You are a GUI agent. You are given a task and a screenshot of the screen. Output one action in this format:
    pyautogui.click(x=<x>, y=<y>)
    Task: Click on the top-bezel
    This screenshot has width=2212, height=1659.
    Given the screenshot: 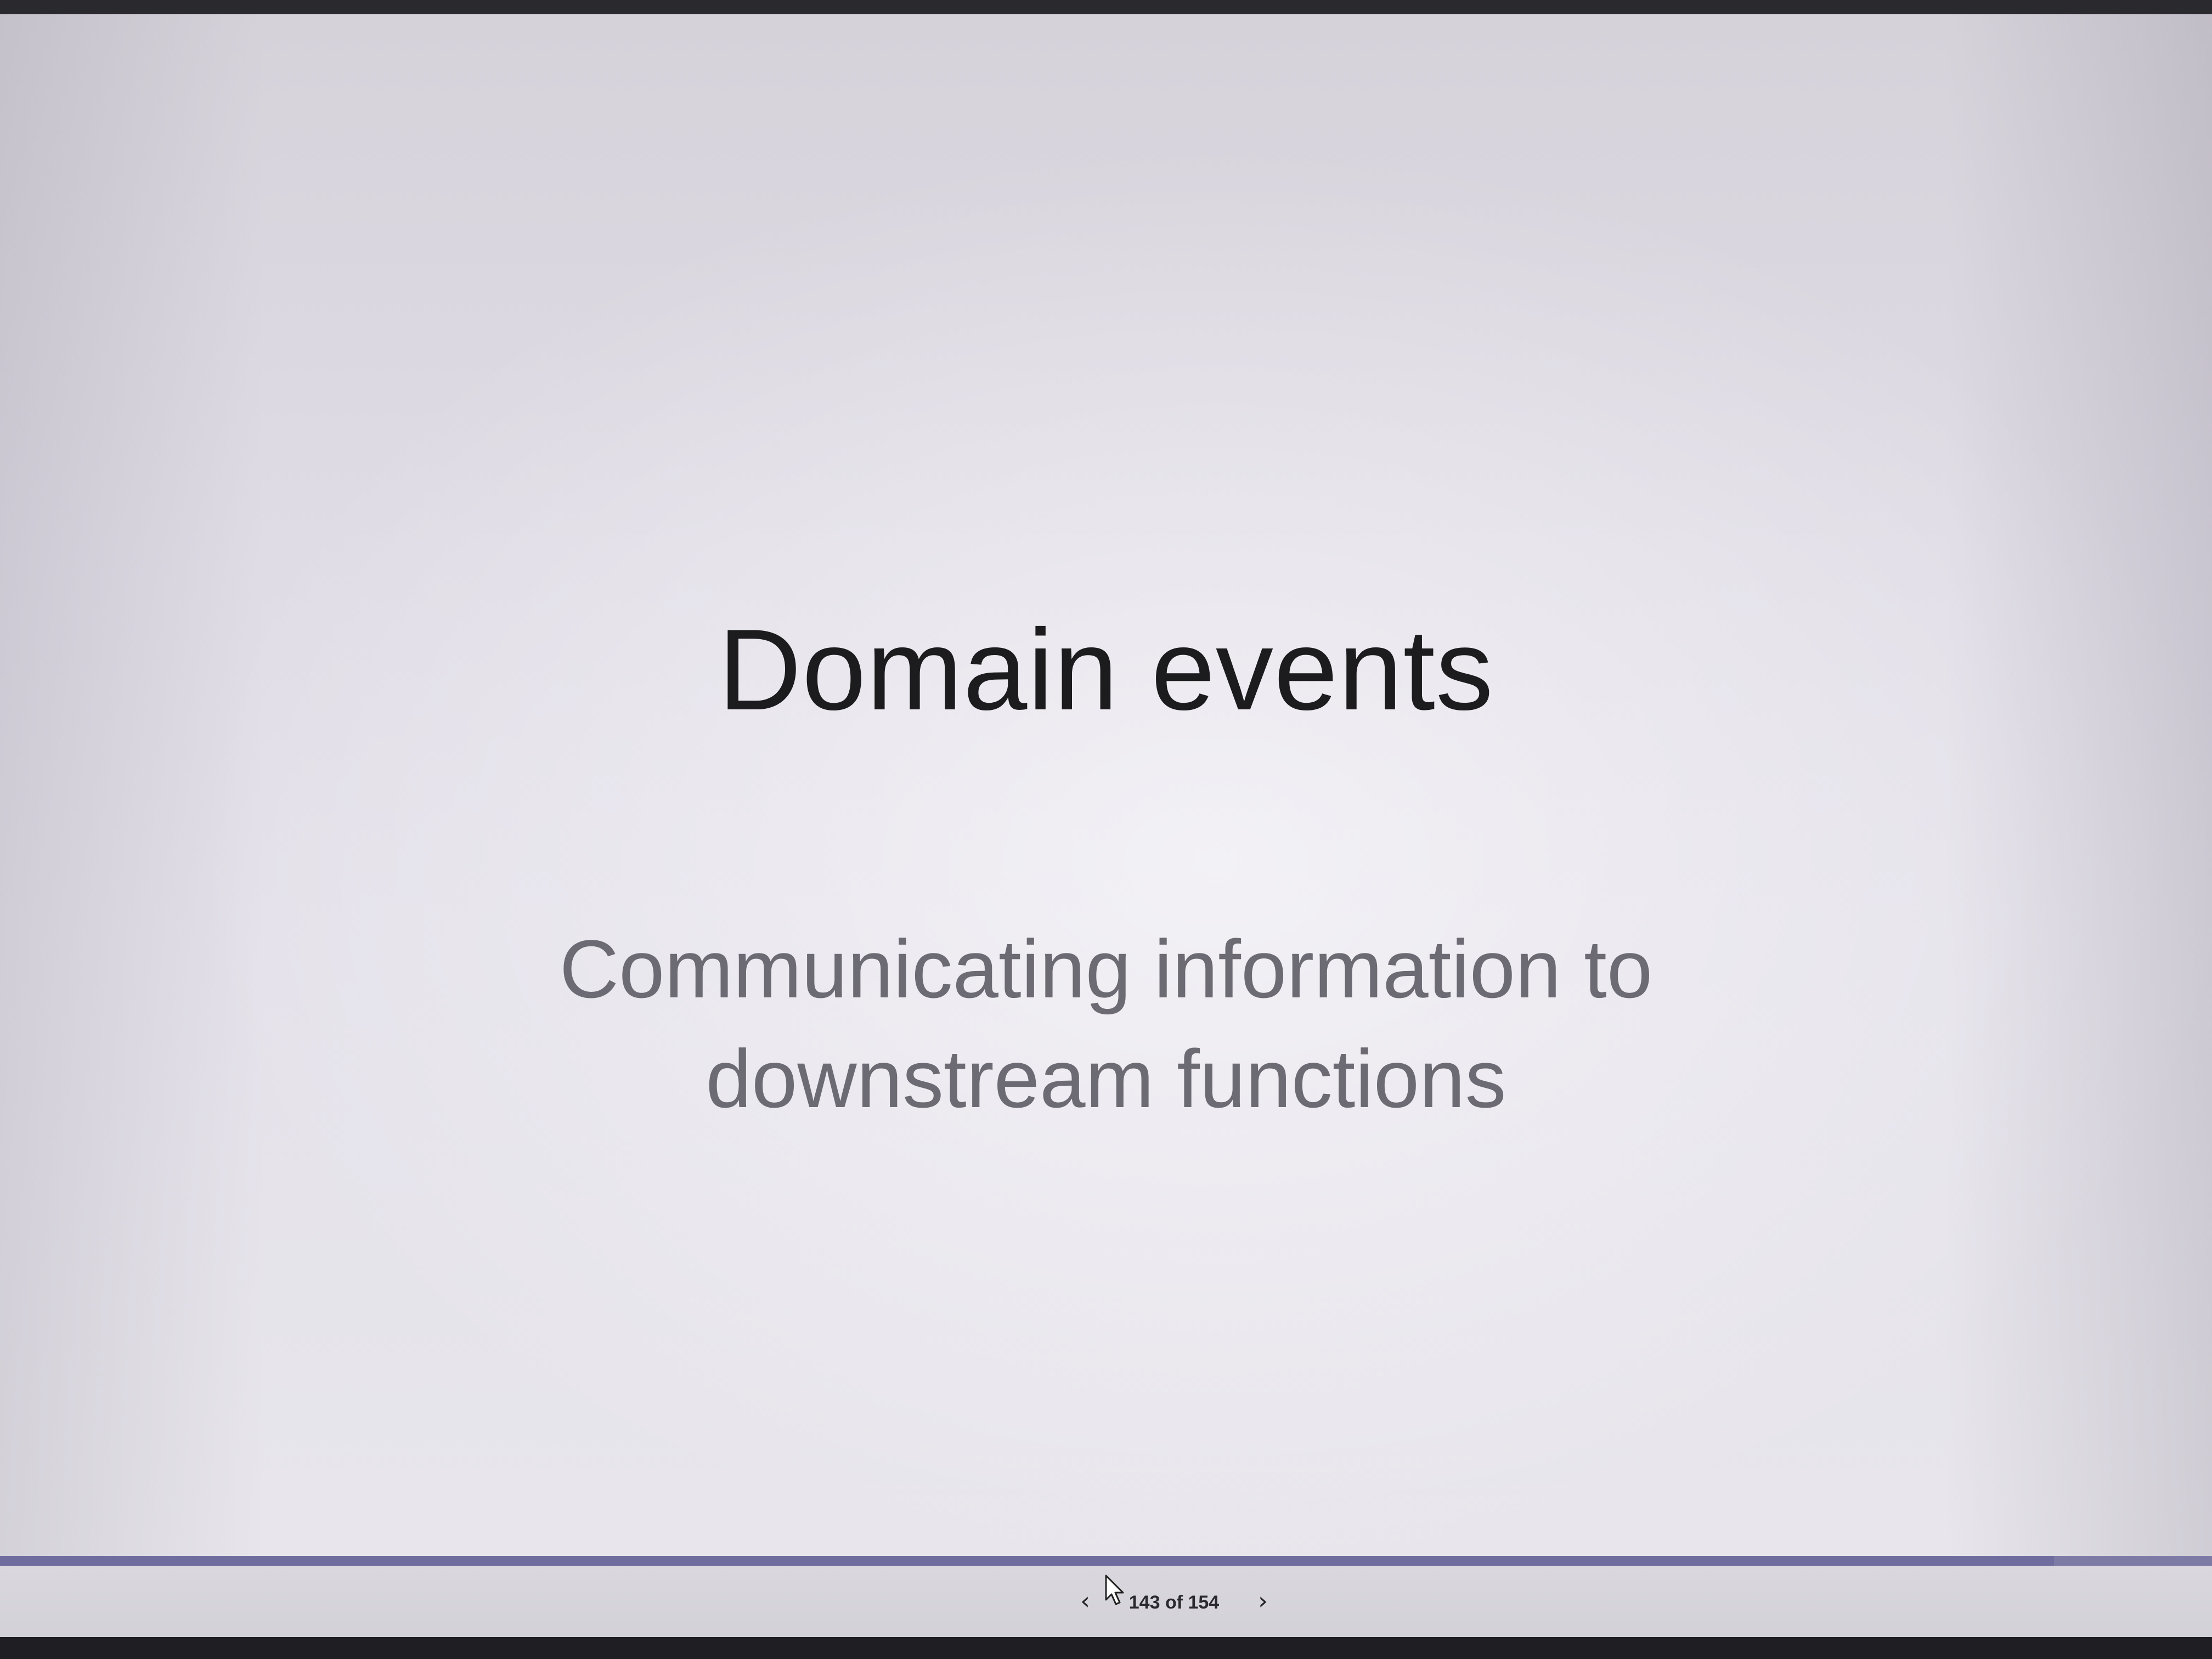 What is the action you would take?
    pyautogui.click(x=1106, y=7)
    